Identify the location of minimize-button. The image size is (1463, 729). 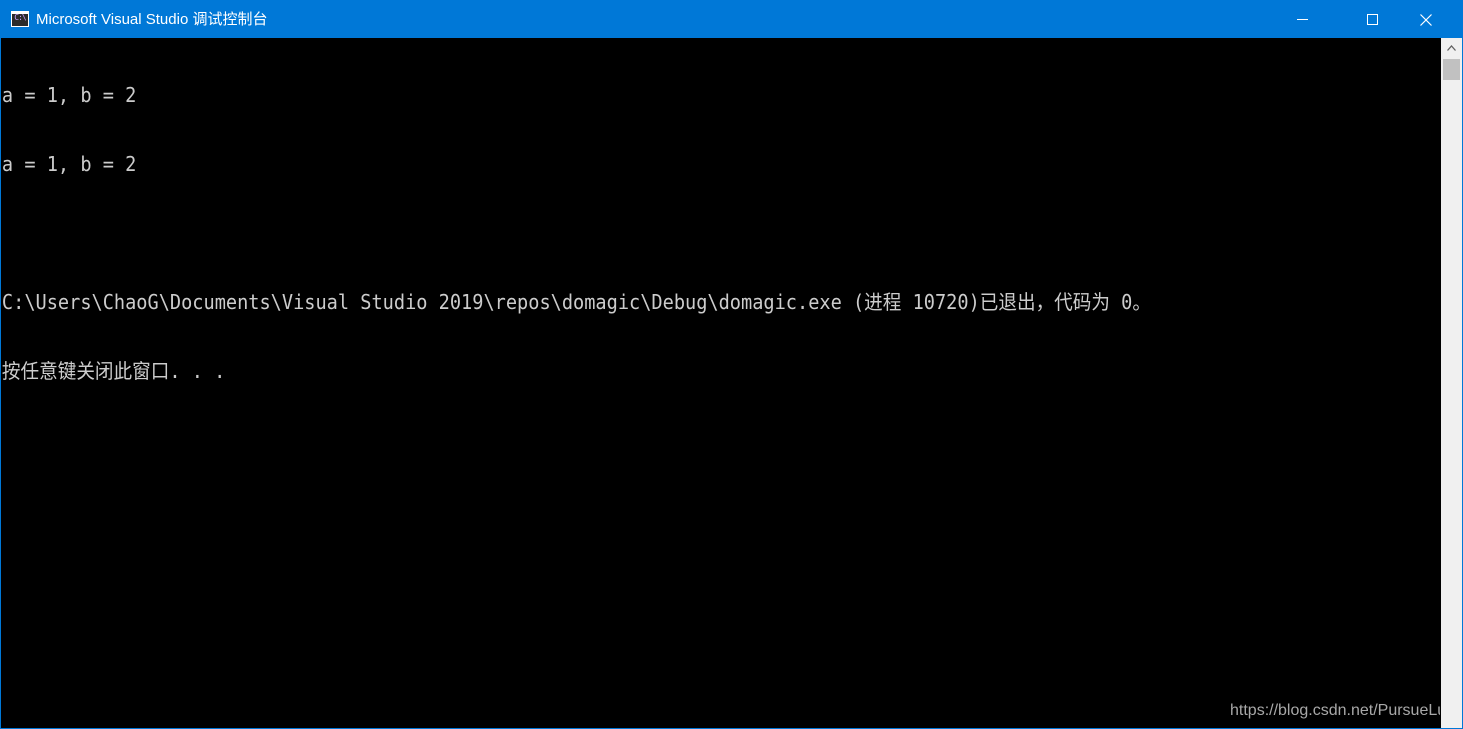
(1303, 19).